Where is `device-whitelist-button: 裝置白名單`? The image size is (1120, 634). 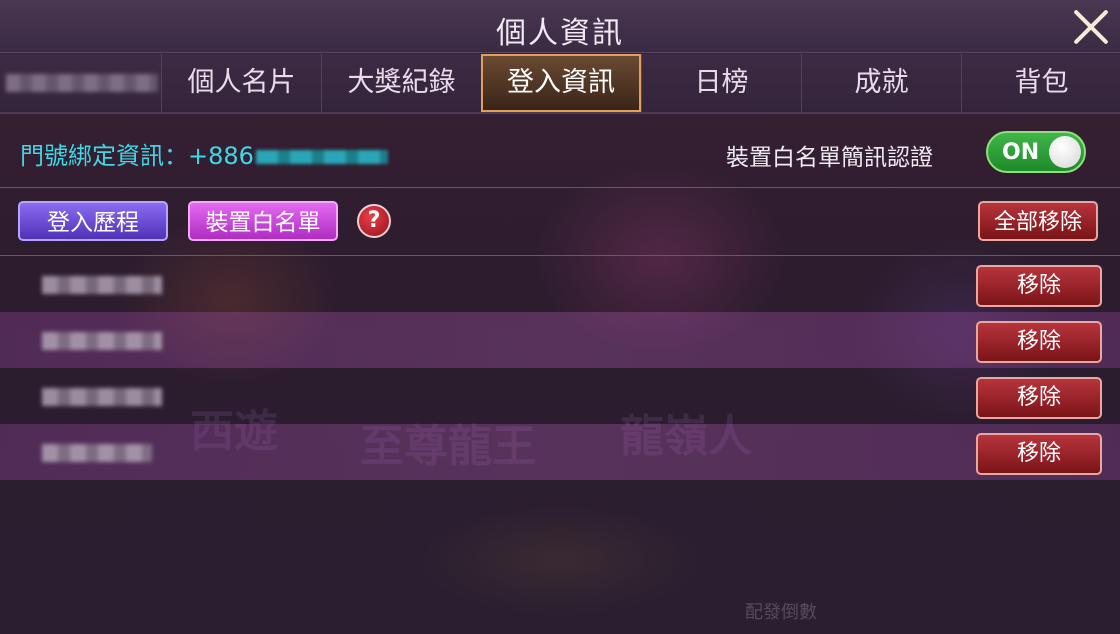 device-whitelist-button: 裝置白名單 is located at coordinates (263, 221).